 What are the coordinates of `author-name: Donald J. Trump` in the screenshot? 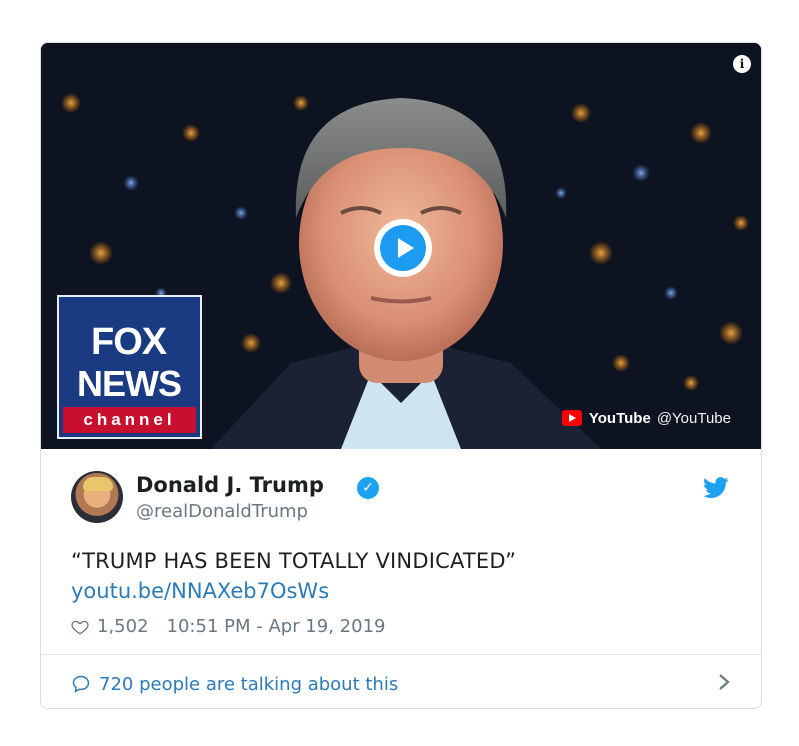 It's located at (230, 485).